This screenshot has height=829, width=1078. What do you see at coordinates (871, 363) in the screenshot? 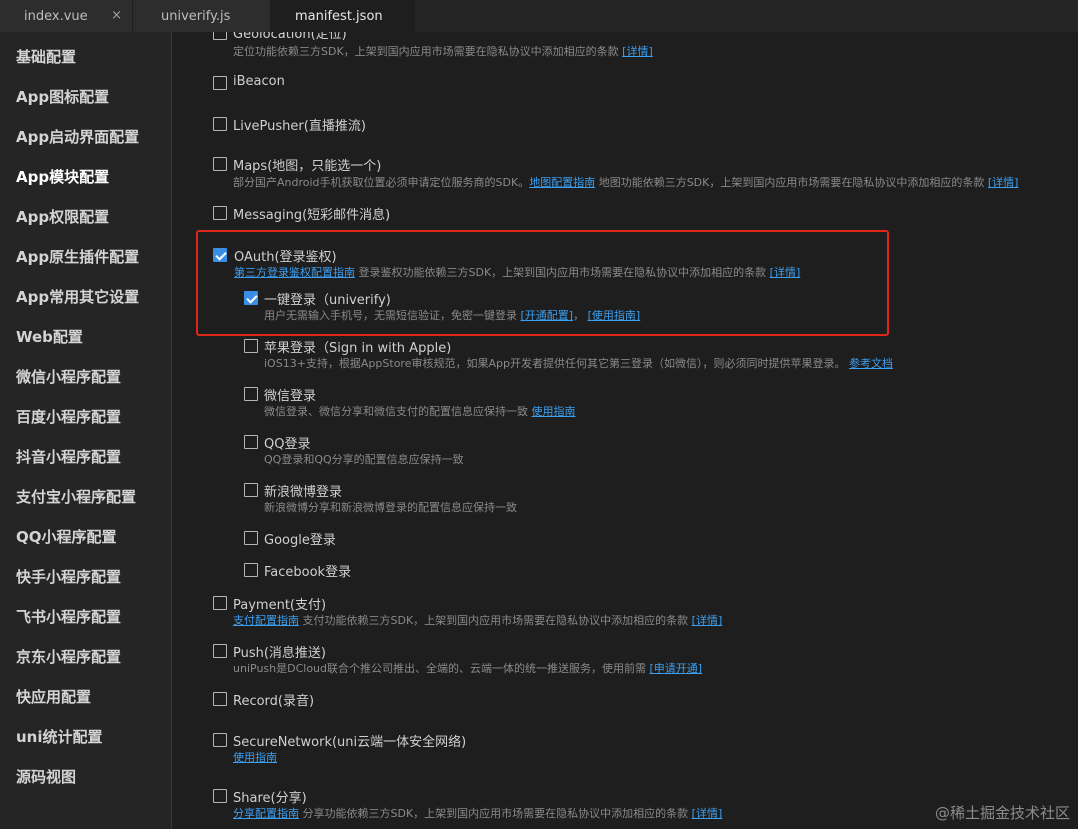
I see `apple-docs-link: 参考文档` at bounding box center [871, 363].